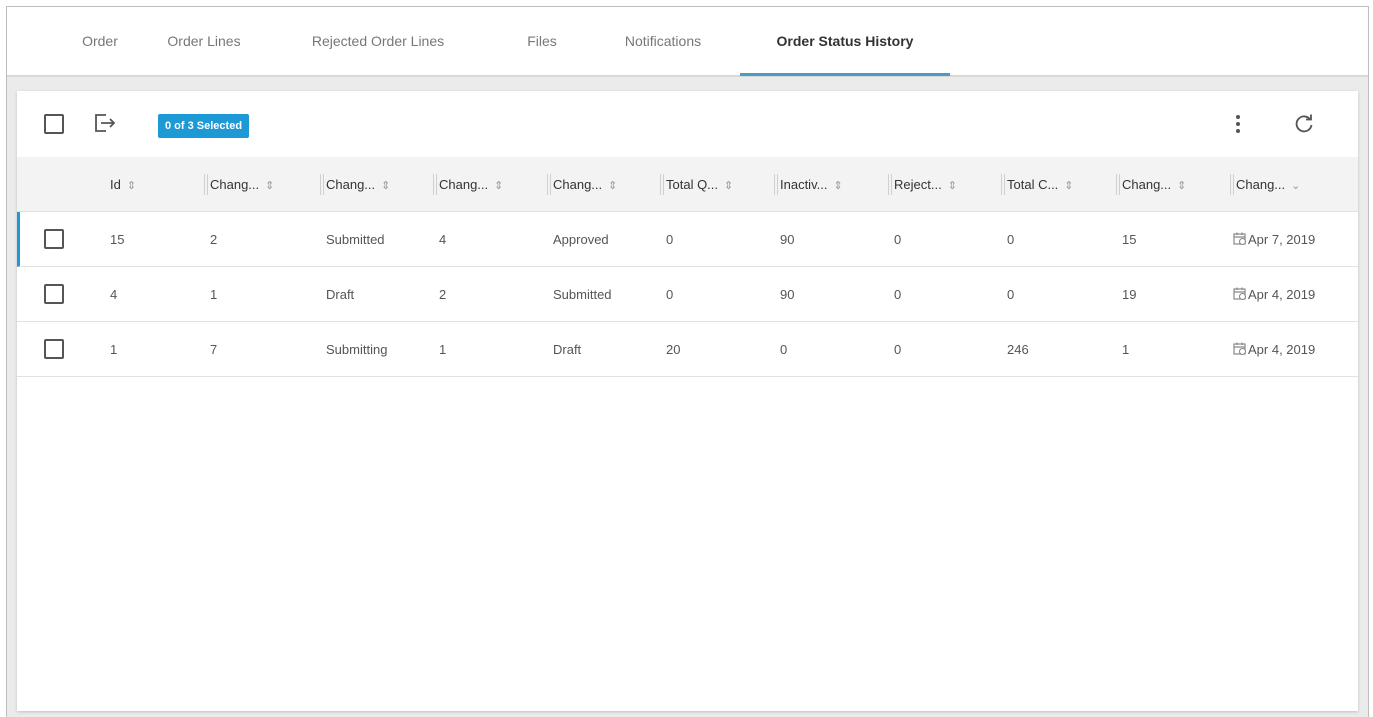 Image resolution: width=1373 pixels, height=717 pixels. I want to click on selection-count-badge: 0 of 3 Selected, so click(204, 126).